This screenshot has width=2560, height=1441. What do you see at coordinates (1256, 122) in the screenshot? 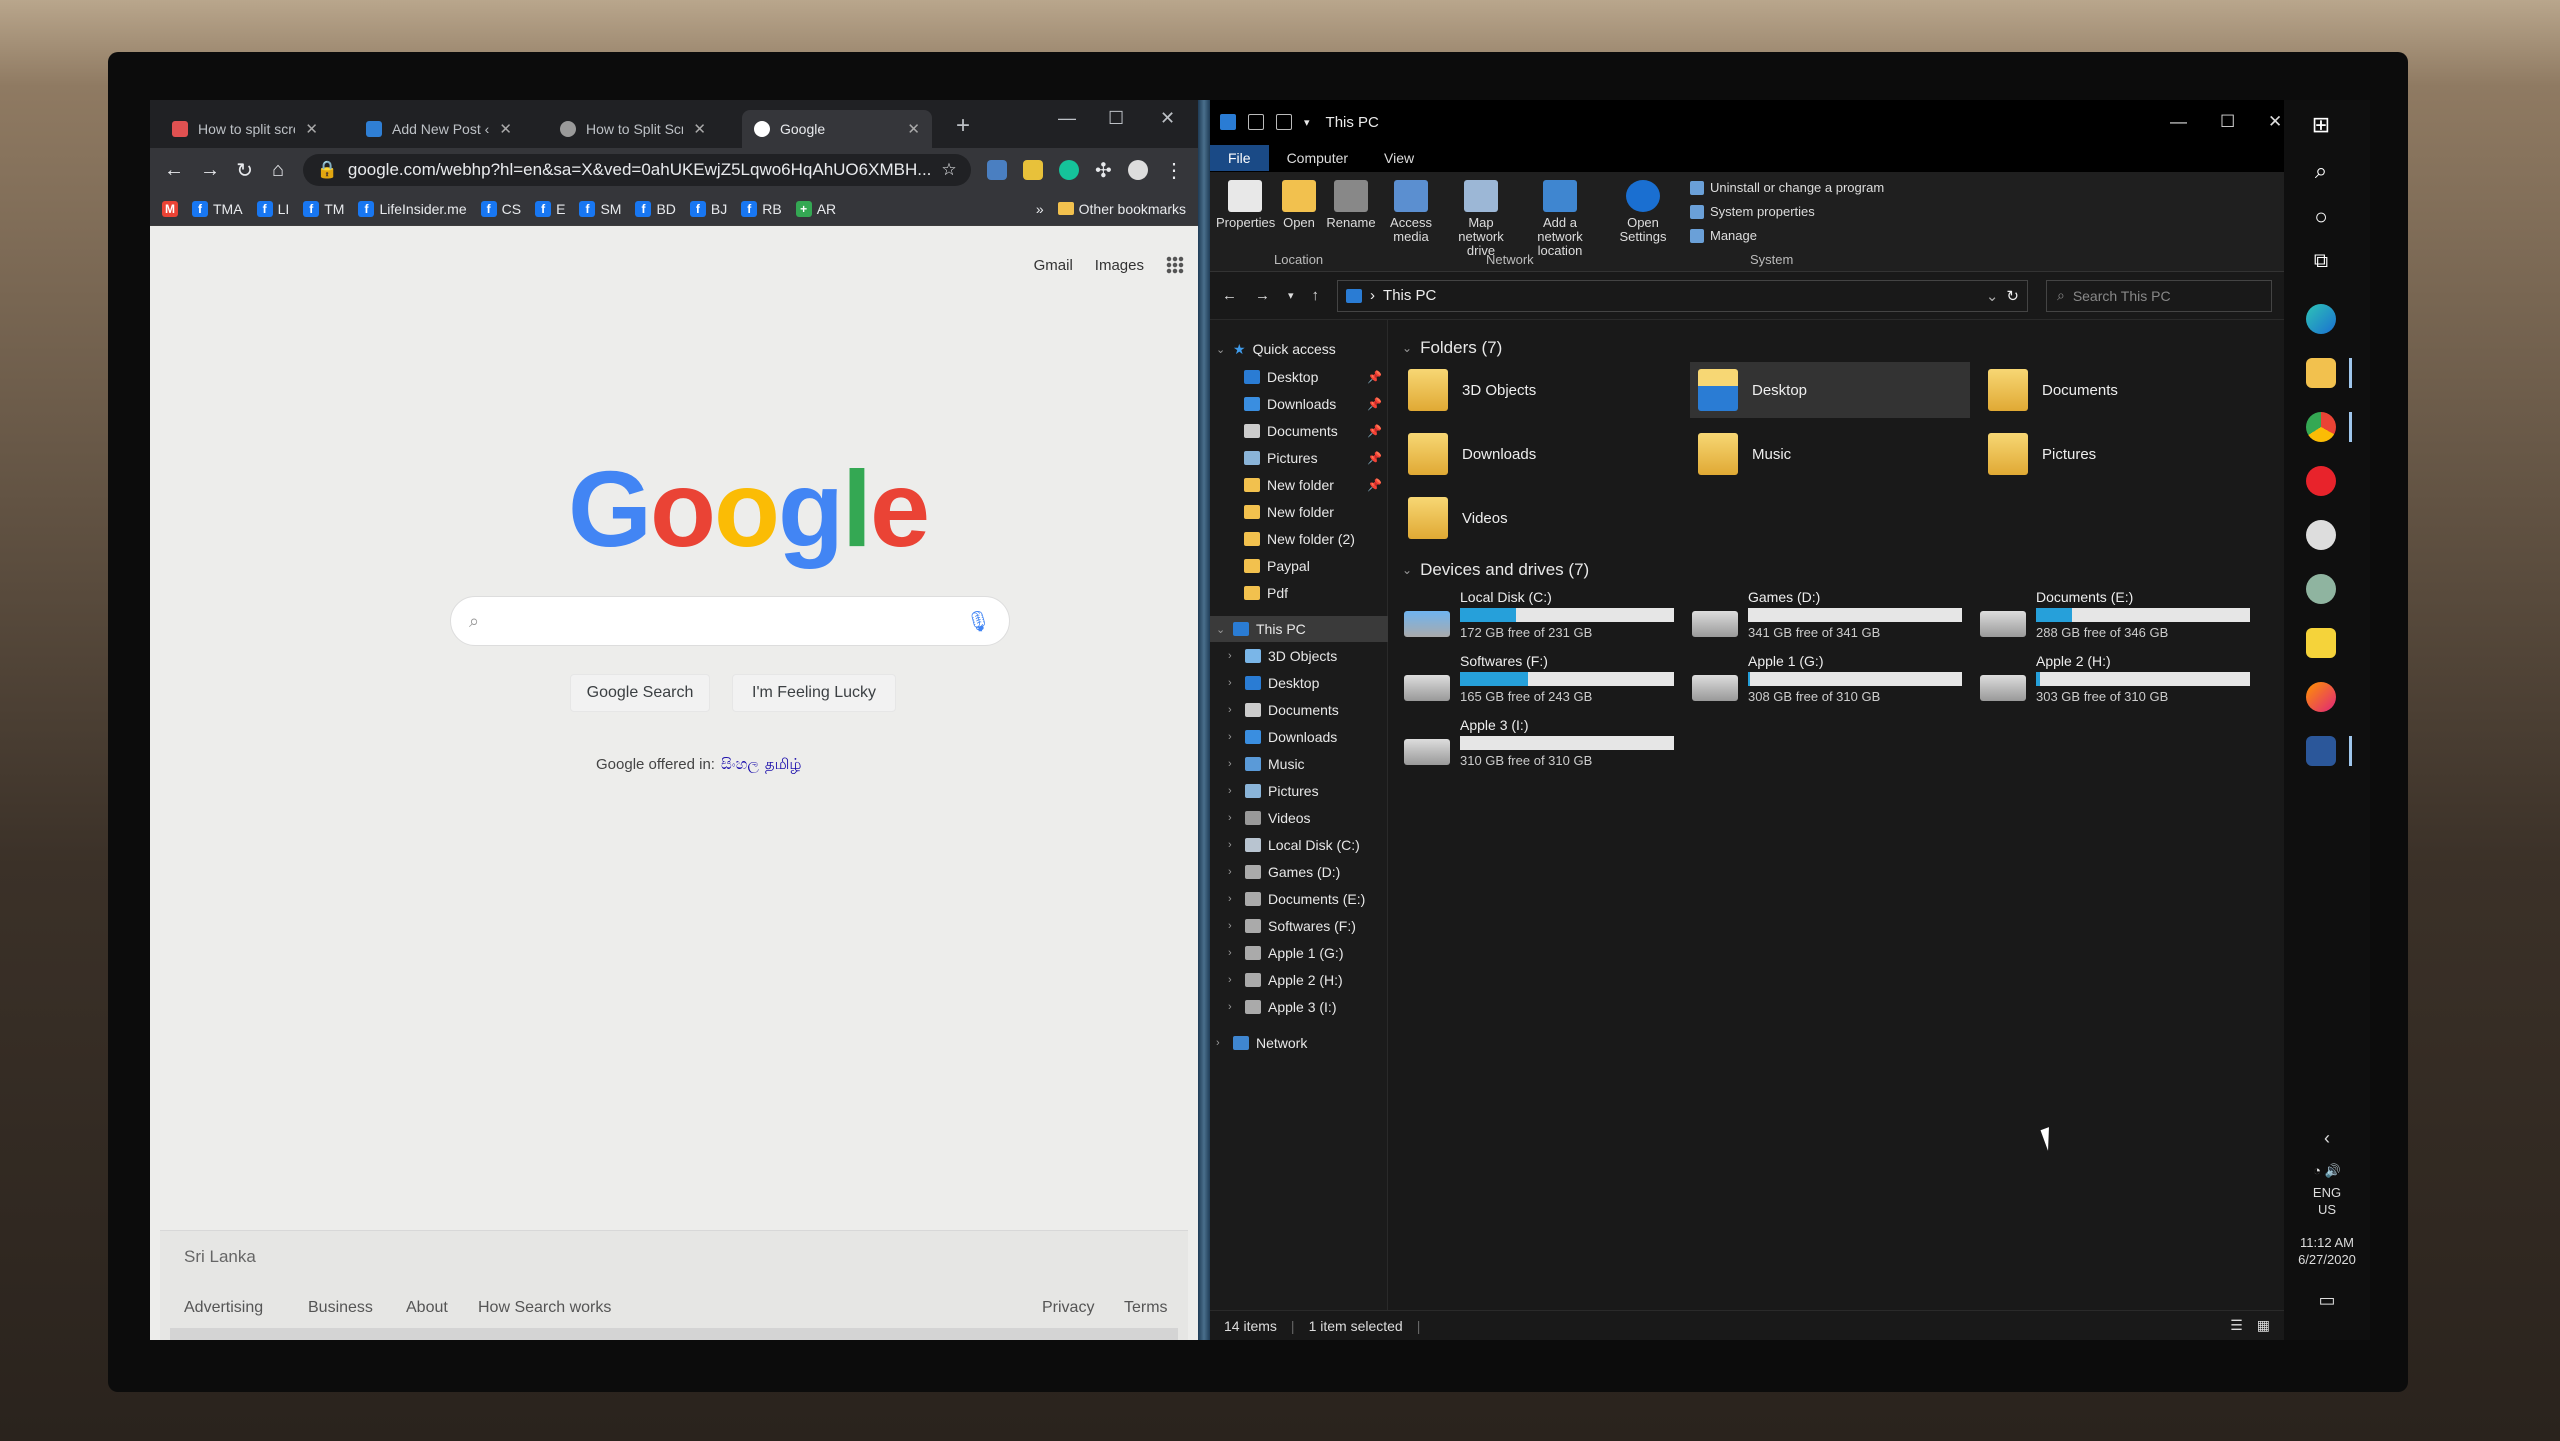
I see `properties-quick-icon` at bounding box center [1256, 122].